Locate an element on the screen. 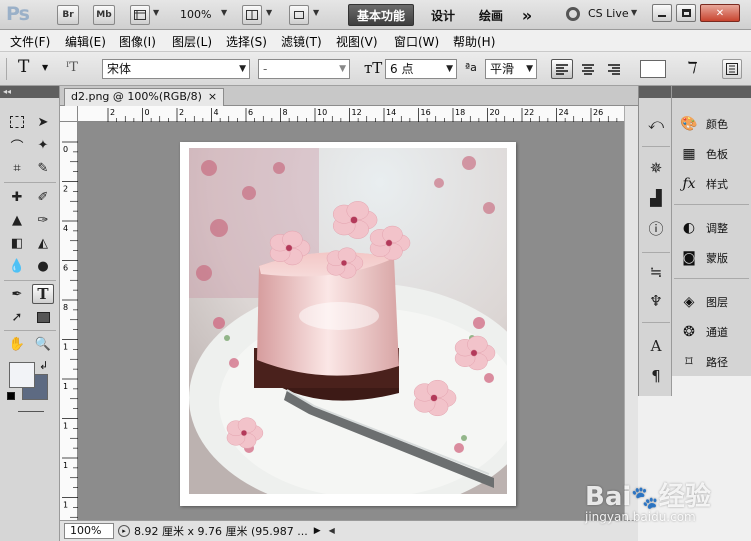 The height and width of the screenshot is (541, 751). marquee-tool-icon is located at coordinates (17, 122).